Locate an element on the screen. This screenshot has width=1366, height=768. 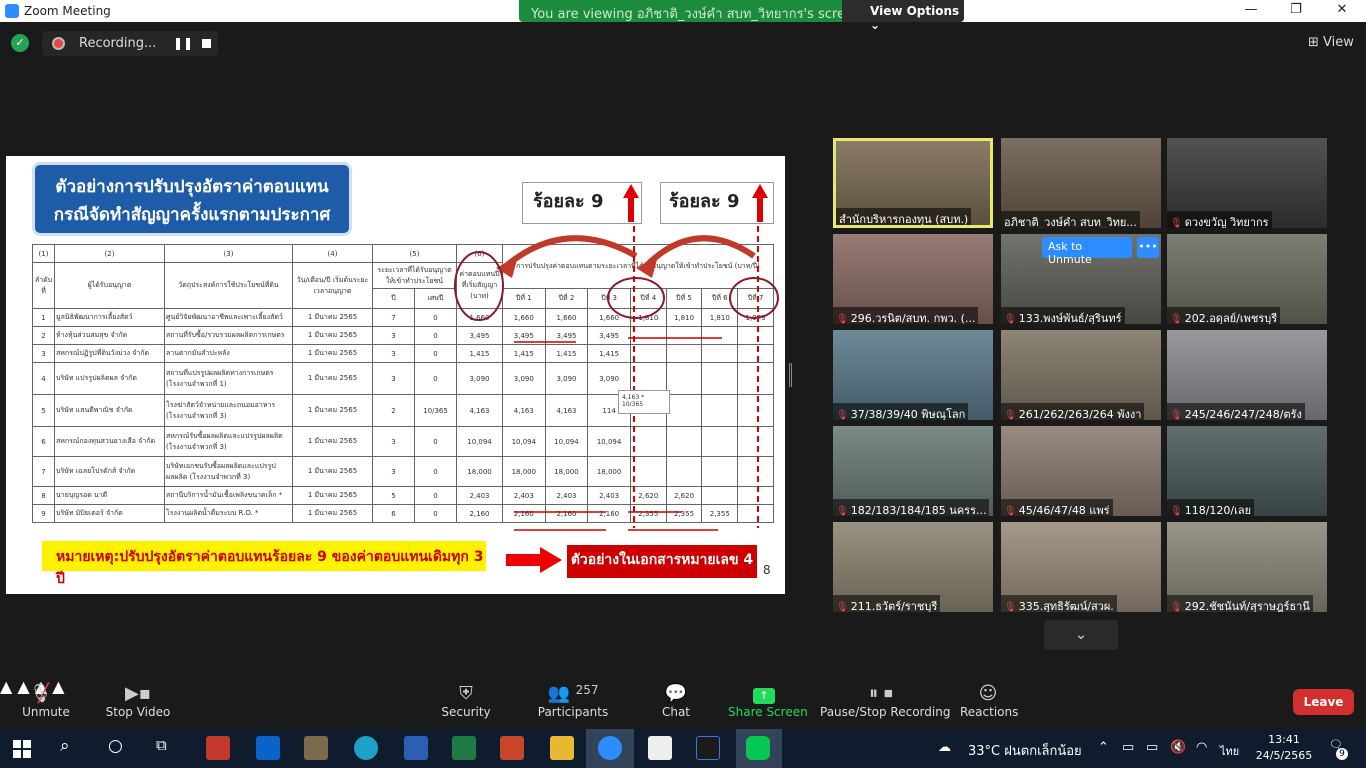
view-label: View is located at coordinates (1338, 42).